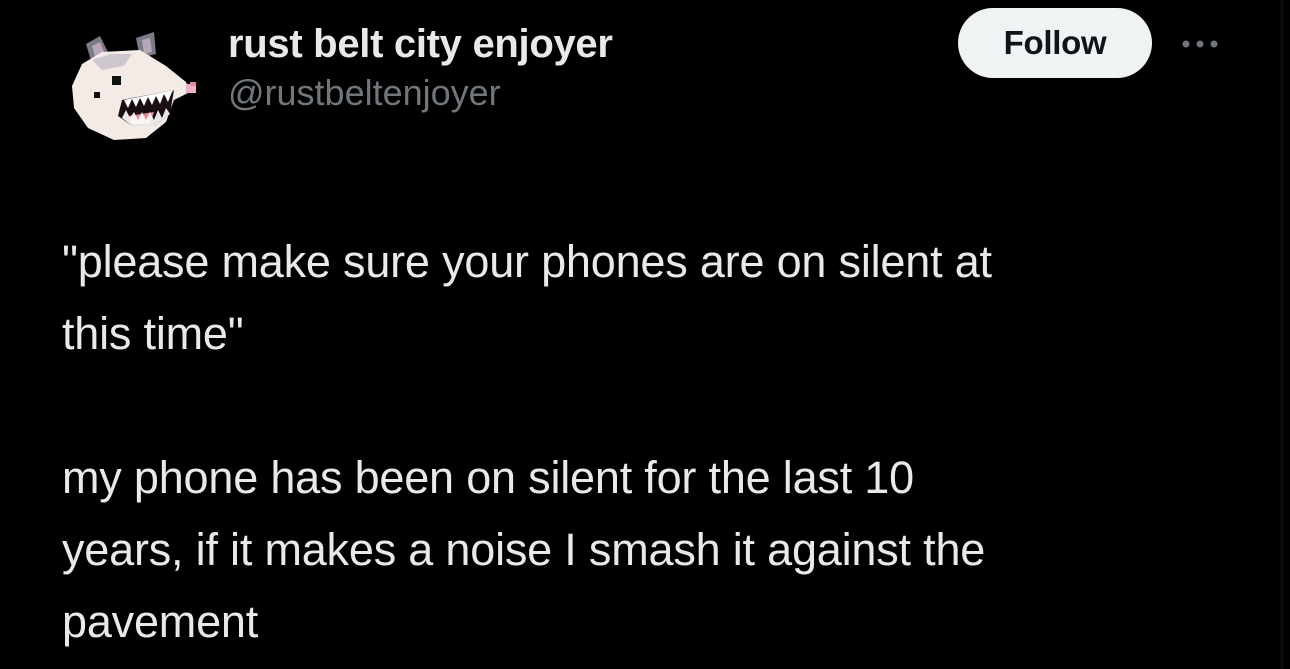  What do you see at coordinates (1055, 43) in the screenshot?
I see `follow-button: Follow` at bounding box center [1055, 43].